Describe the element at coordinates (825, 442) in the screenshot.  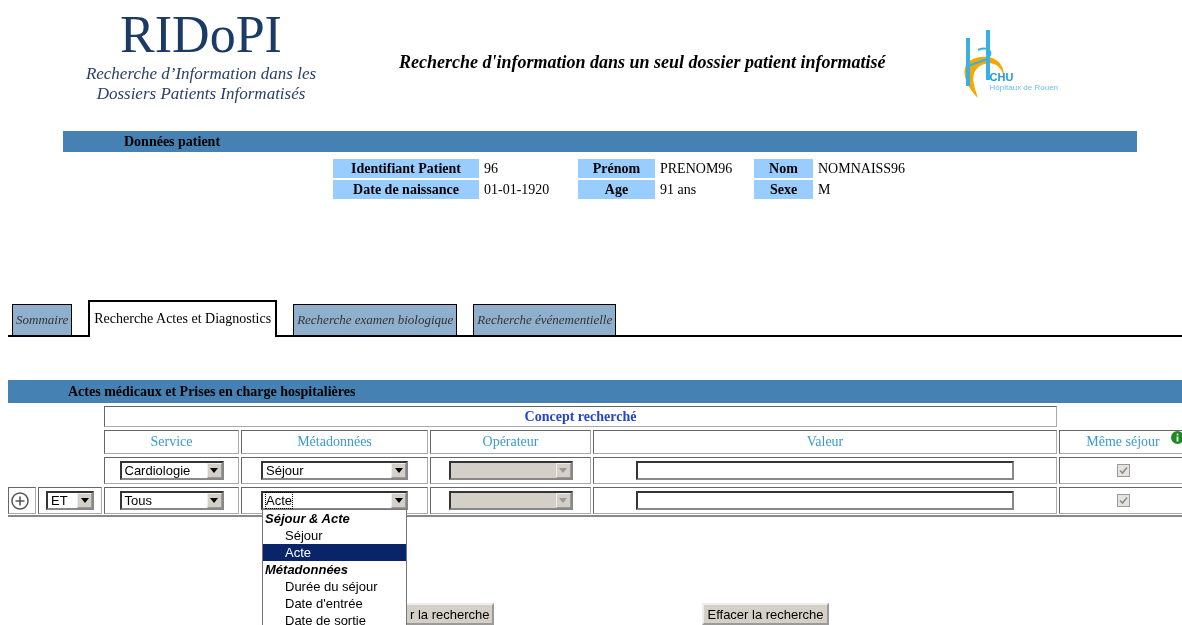
I see `column-header: Valeur` at that location.